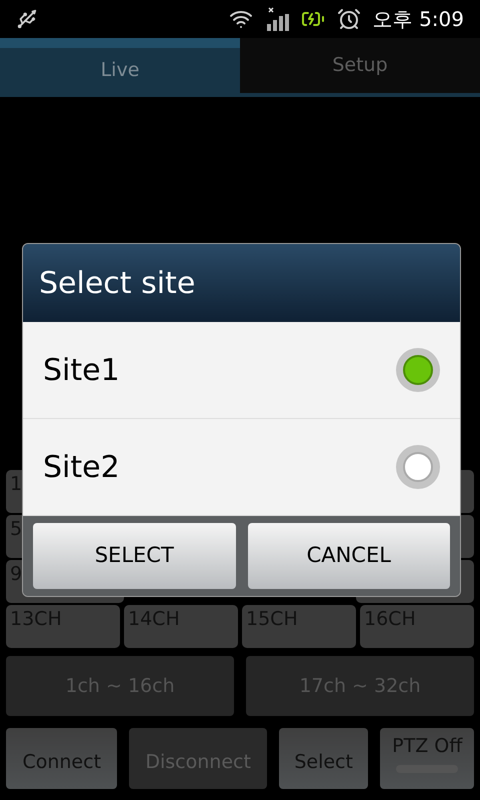 This screenshot has width=480, height=800. I want to click on dialog-button: CANCEL, so click(349, 556).